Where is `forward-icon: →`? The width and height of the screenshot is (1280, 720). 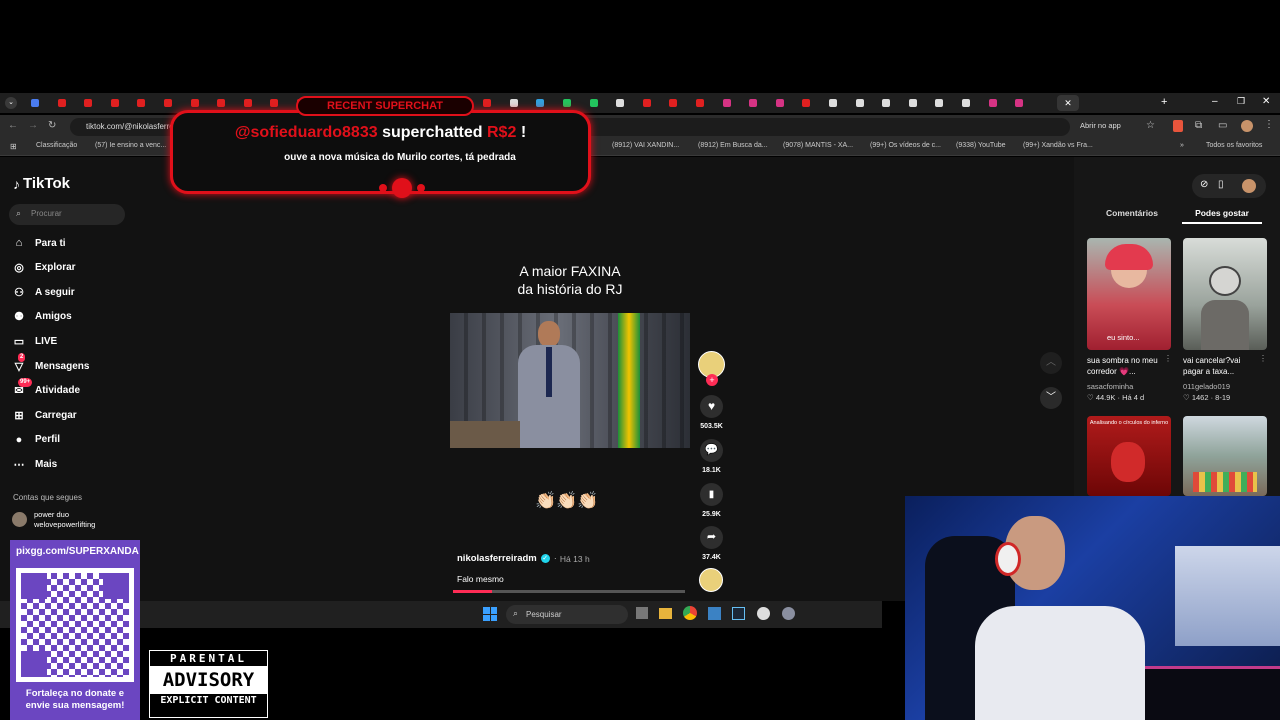 forward-icon: → is located at coordinates (33, 125).